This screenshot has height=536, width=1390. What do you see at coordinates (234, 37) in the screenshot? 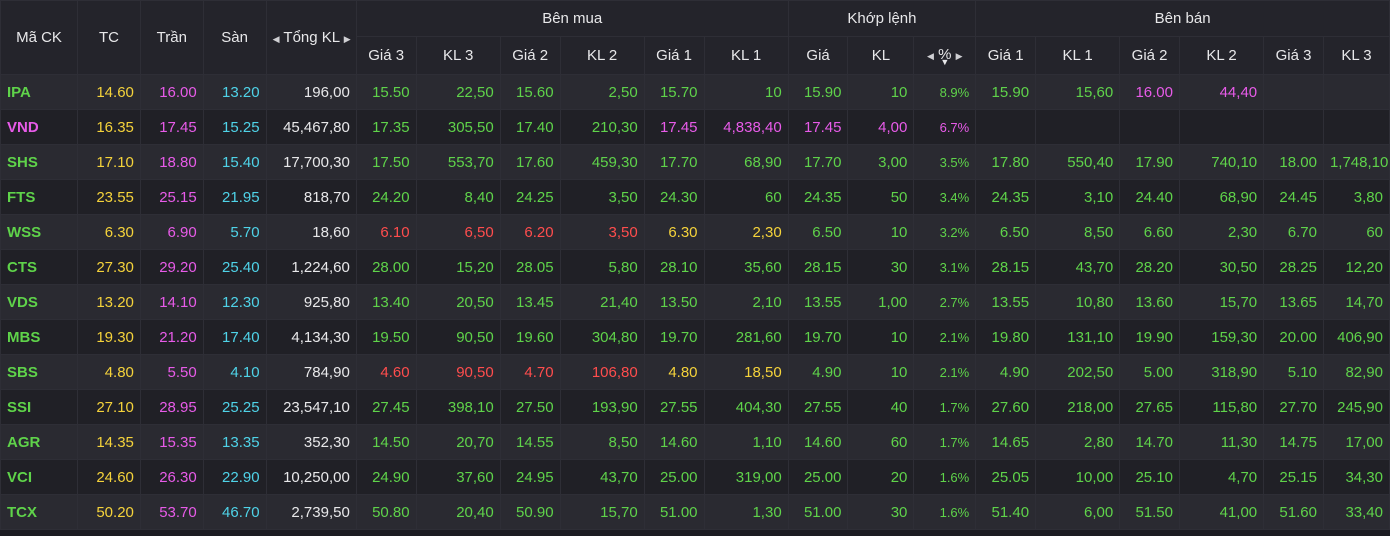
I see `col-floor: Sàn` at bounding box center [234, 37].